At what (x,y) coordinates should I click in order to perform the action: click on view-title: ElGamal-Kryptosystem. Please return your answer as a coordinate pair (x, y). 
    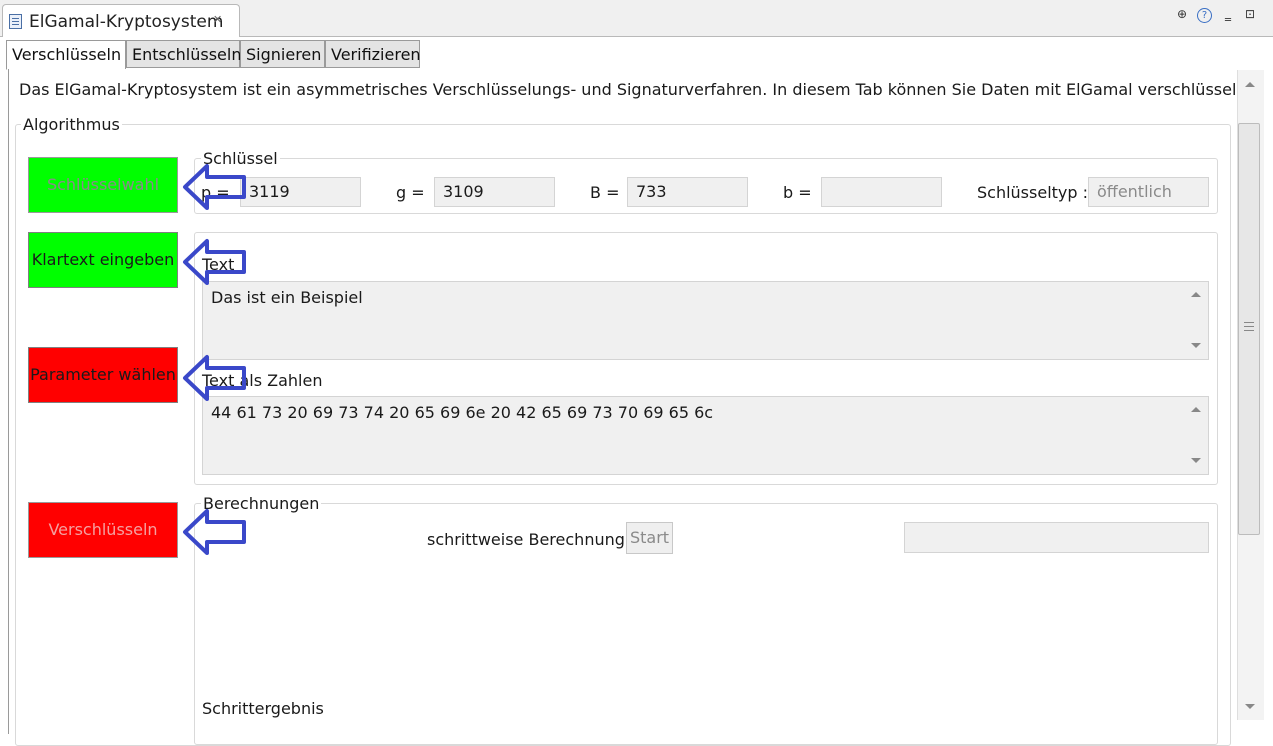
    Looking at the image, I should click on (126, 22).